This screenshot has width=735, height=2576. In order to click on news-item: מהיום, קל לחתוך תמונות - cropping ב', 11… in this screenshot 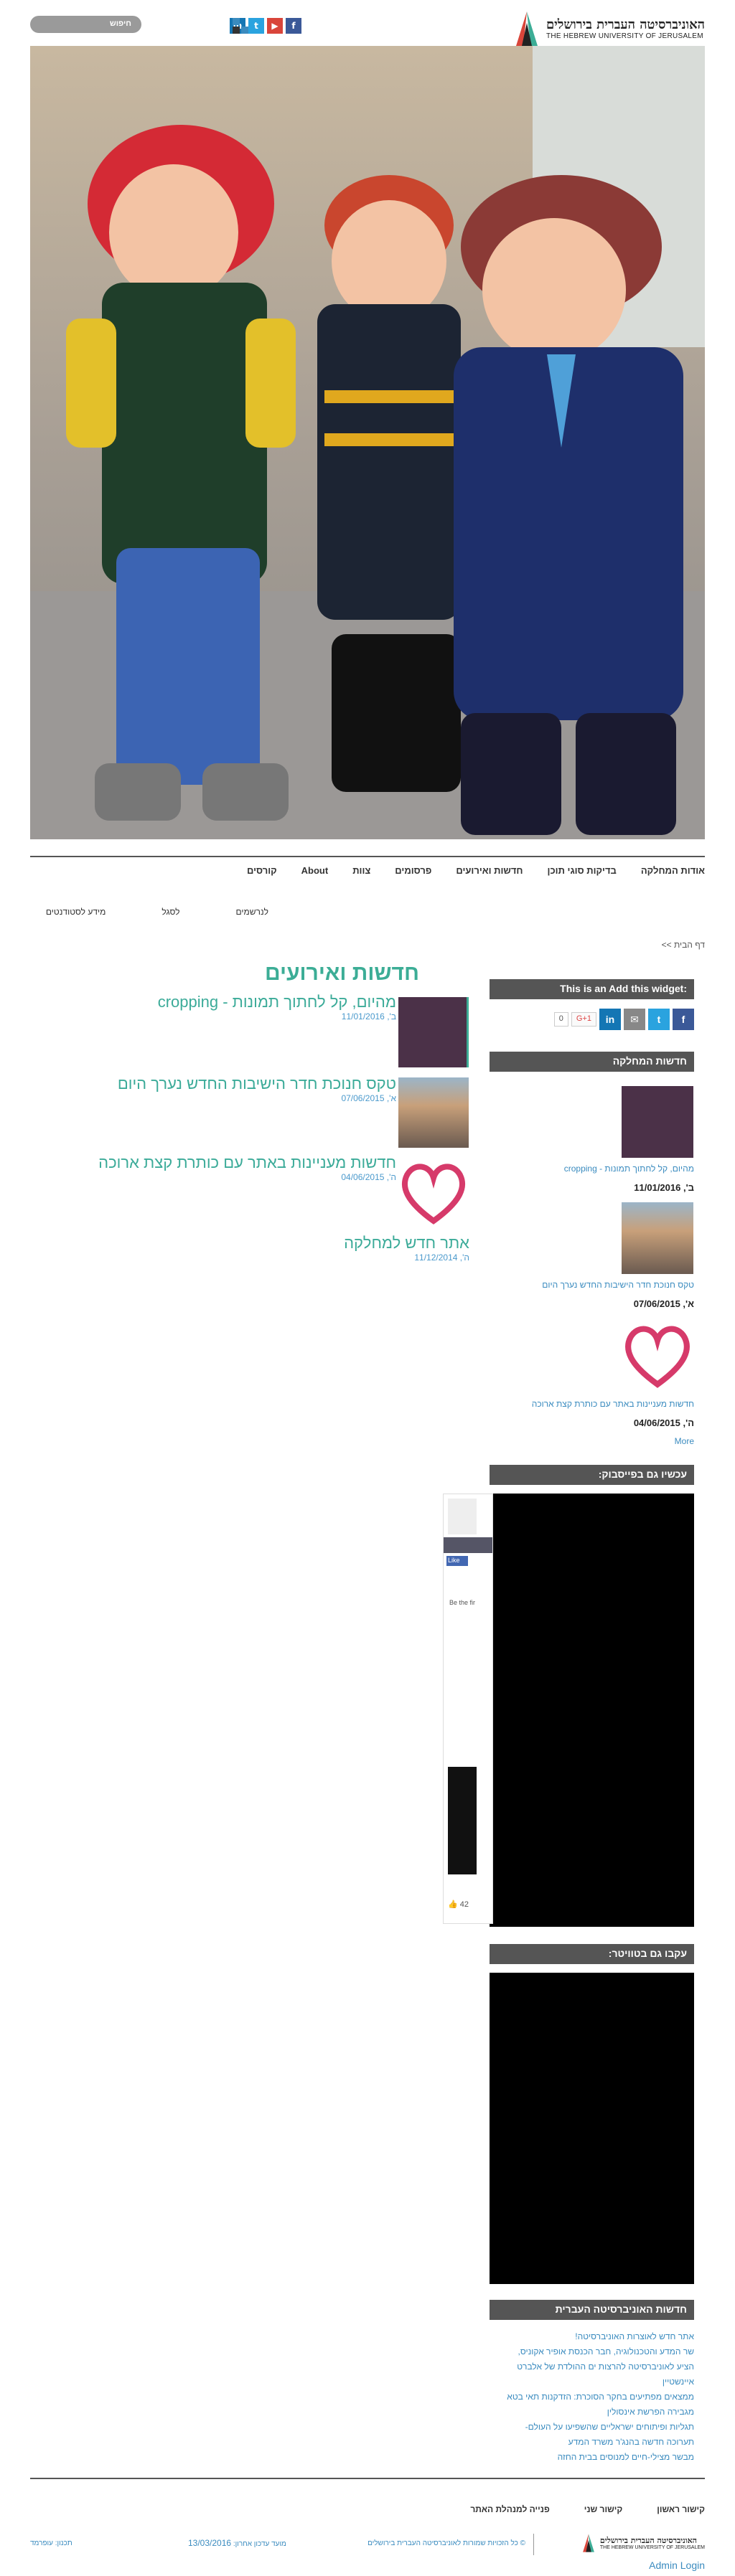, I will do `click(267, 1007)`.